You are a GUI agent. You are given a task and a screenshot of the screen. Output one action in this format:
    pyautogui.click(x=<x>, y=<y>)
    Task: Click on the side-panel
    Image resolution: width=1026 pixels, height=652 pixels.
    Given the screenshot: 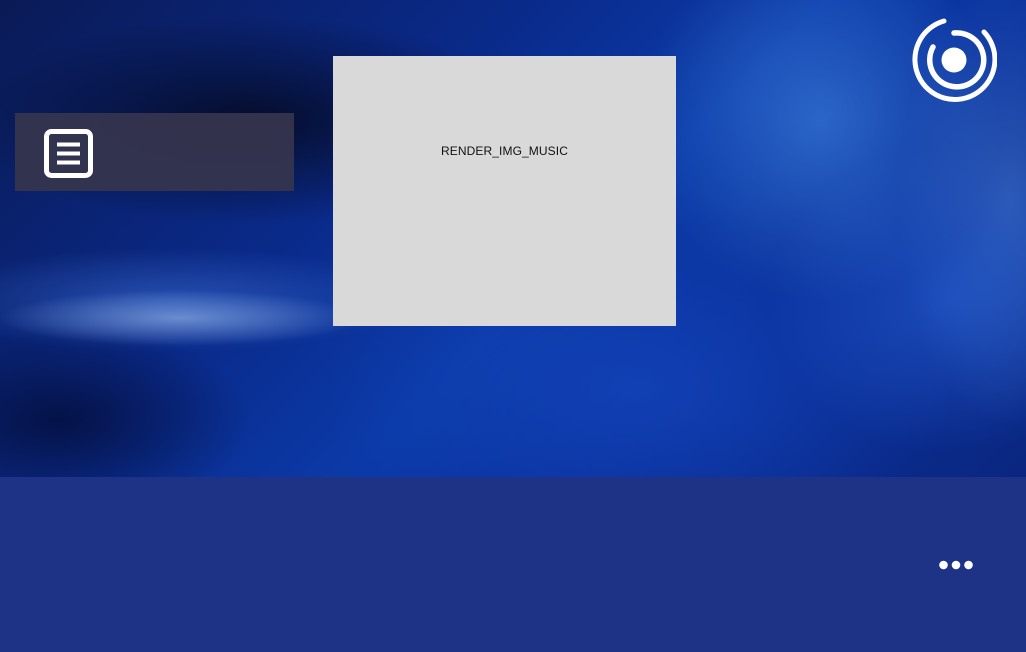 What is the action you would take?
    pyautogui.click(x=154, y=152)
    